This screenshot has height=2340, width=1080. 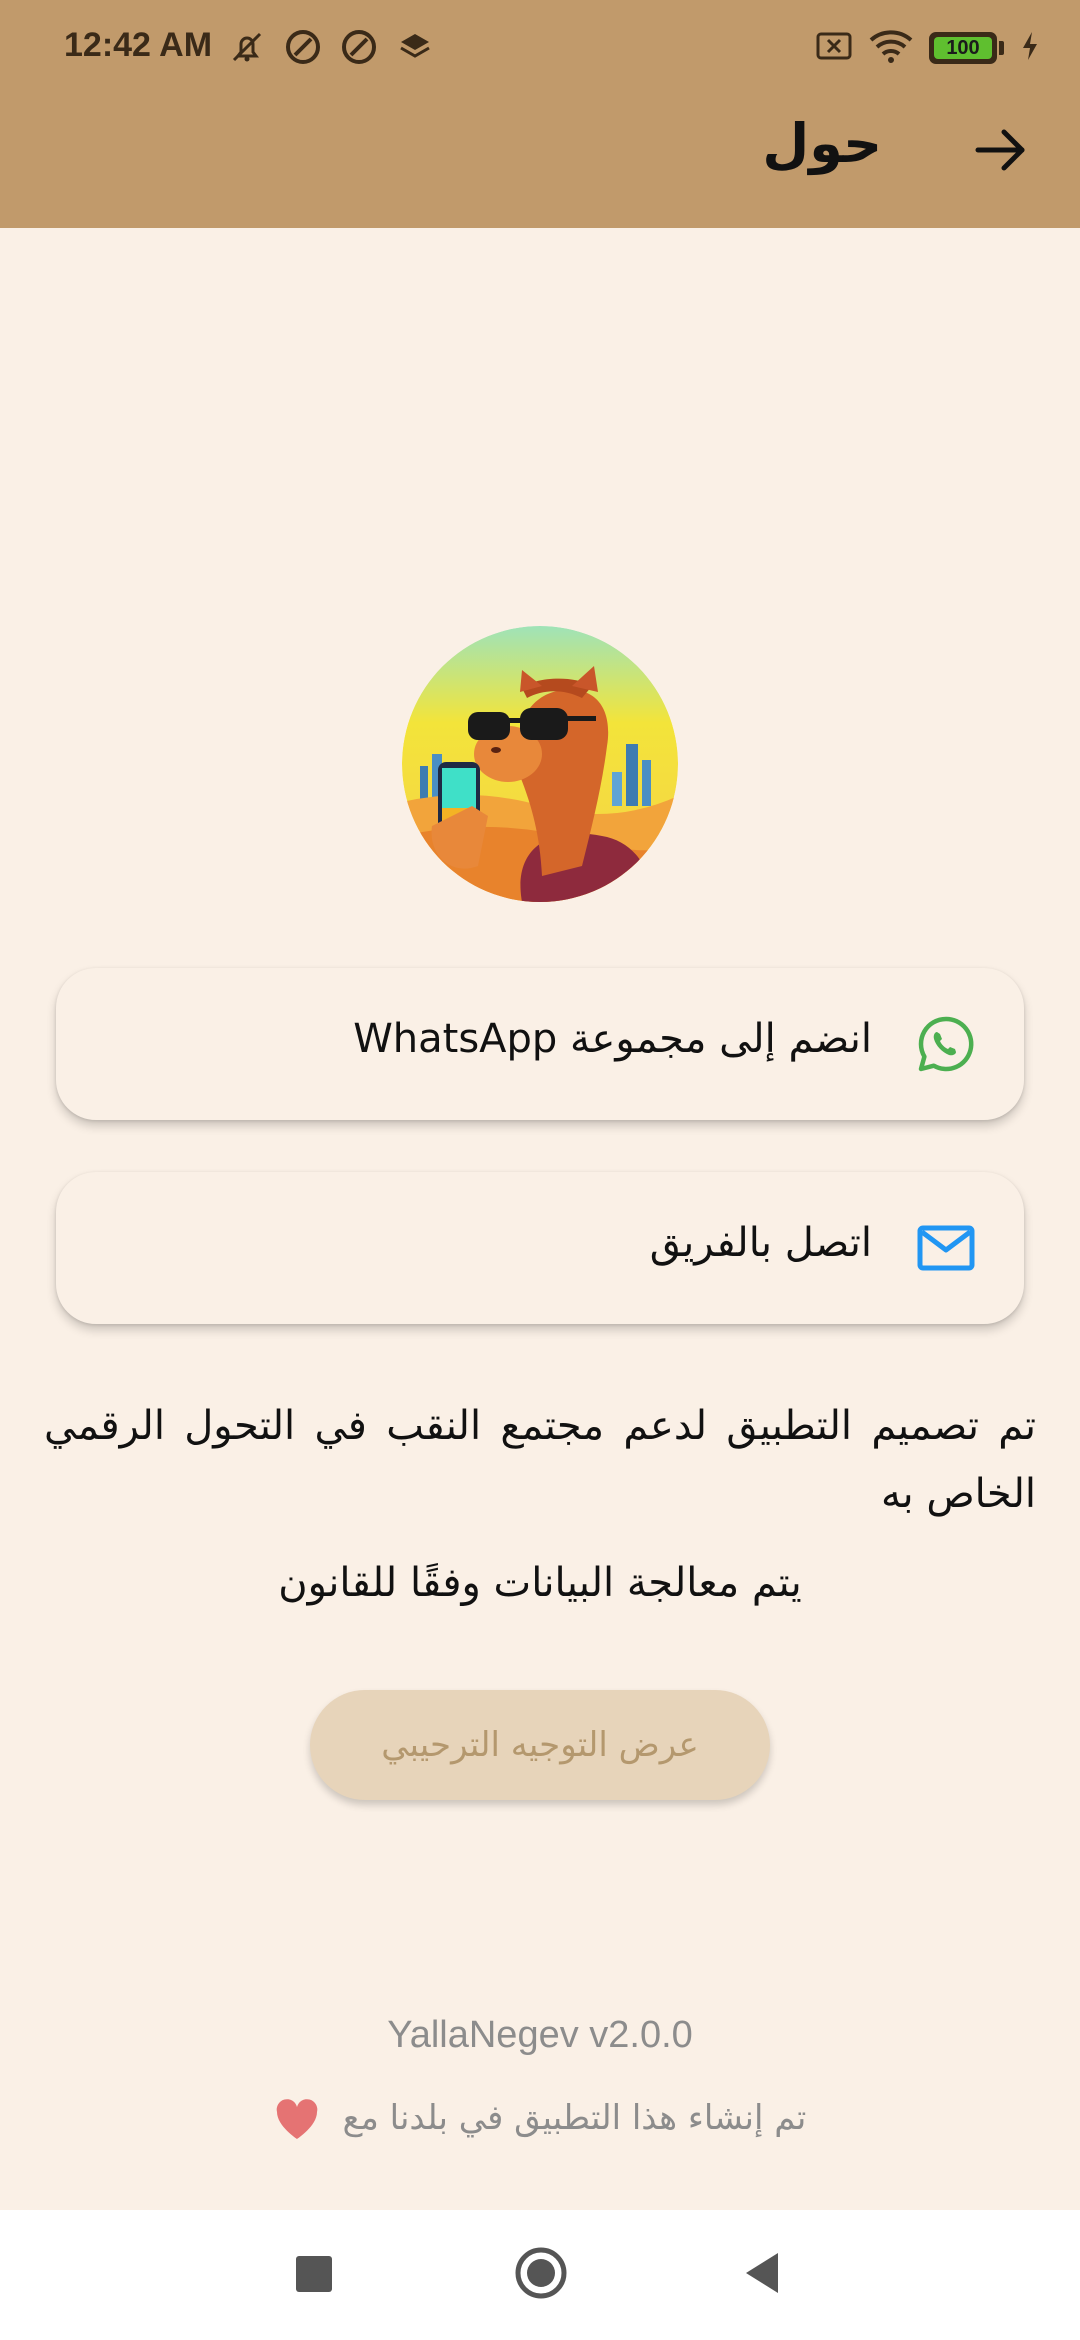 What do you see at coordinates (540, 48) in the screenshot?
I see `status-bar: 12:42 AM 100` at bounding box center [540, 48].